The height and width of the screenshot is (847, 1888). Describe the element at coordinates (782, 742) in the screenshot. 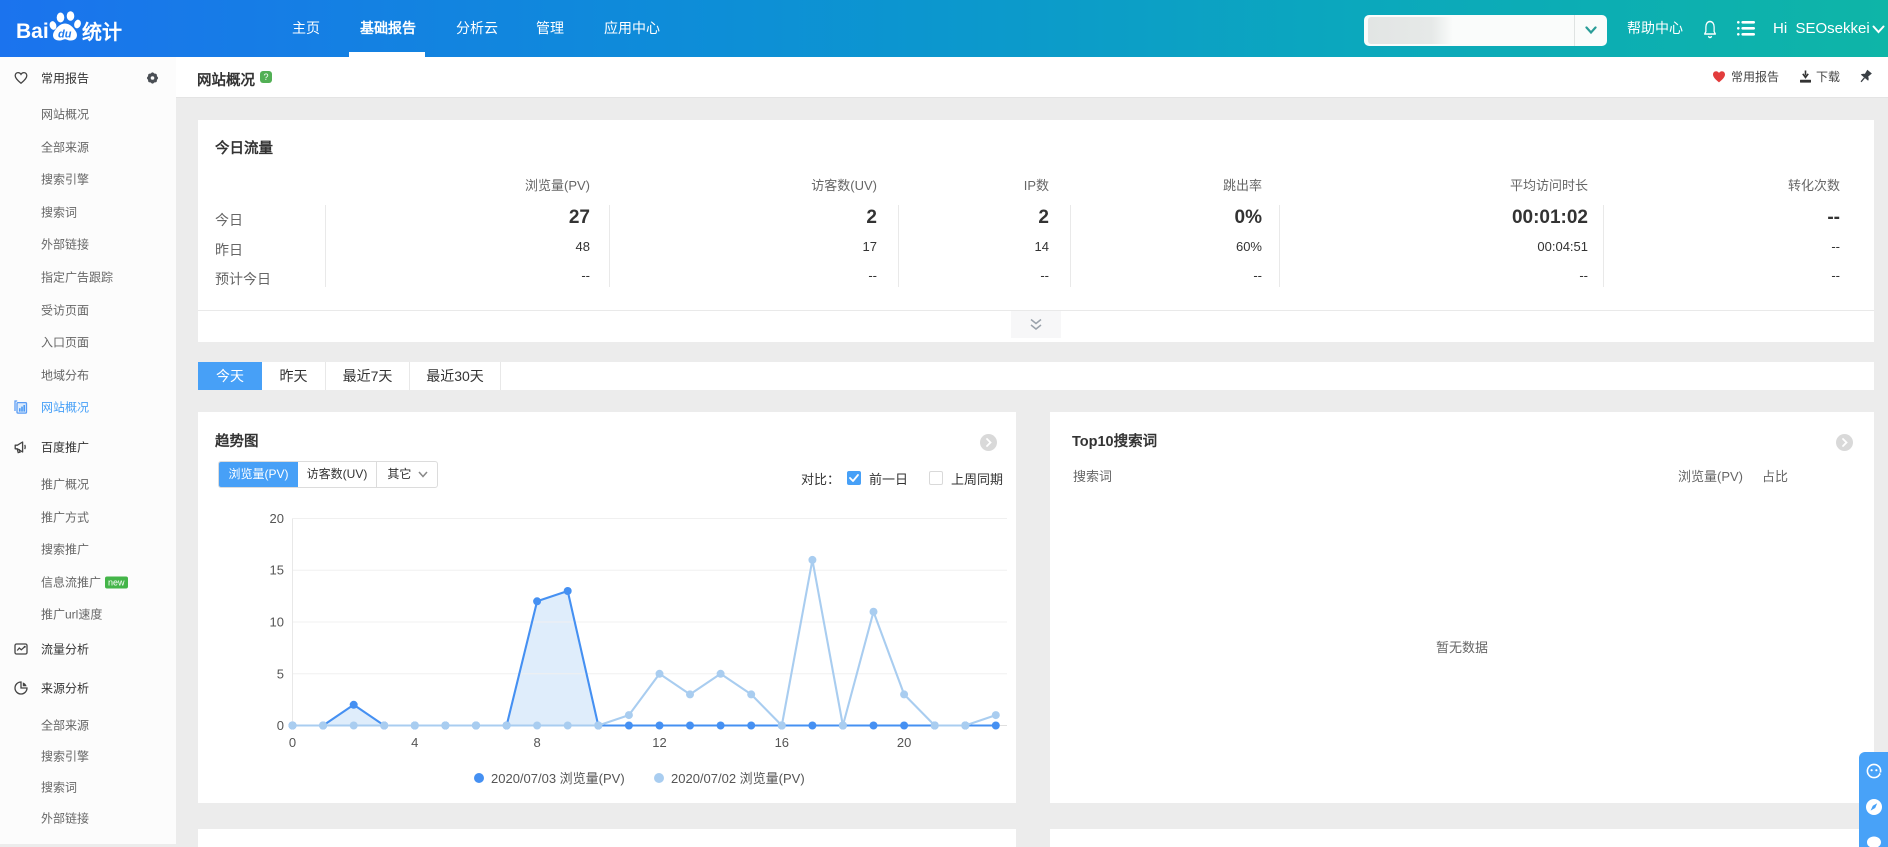

I see `svg-text: 16` at that location.